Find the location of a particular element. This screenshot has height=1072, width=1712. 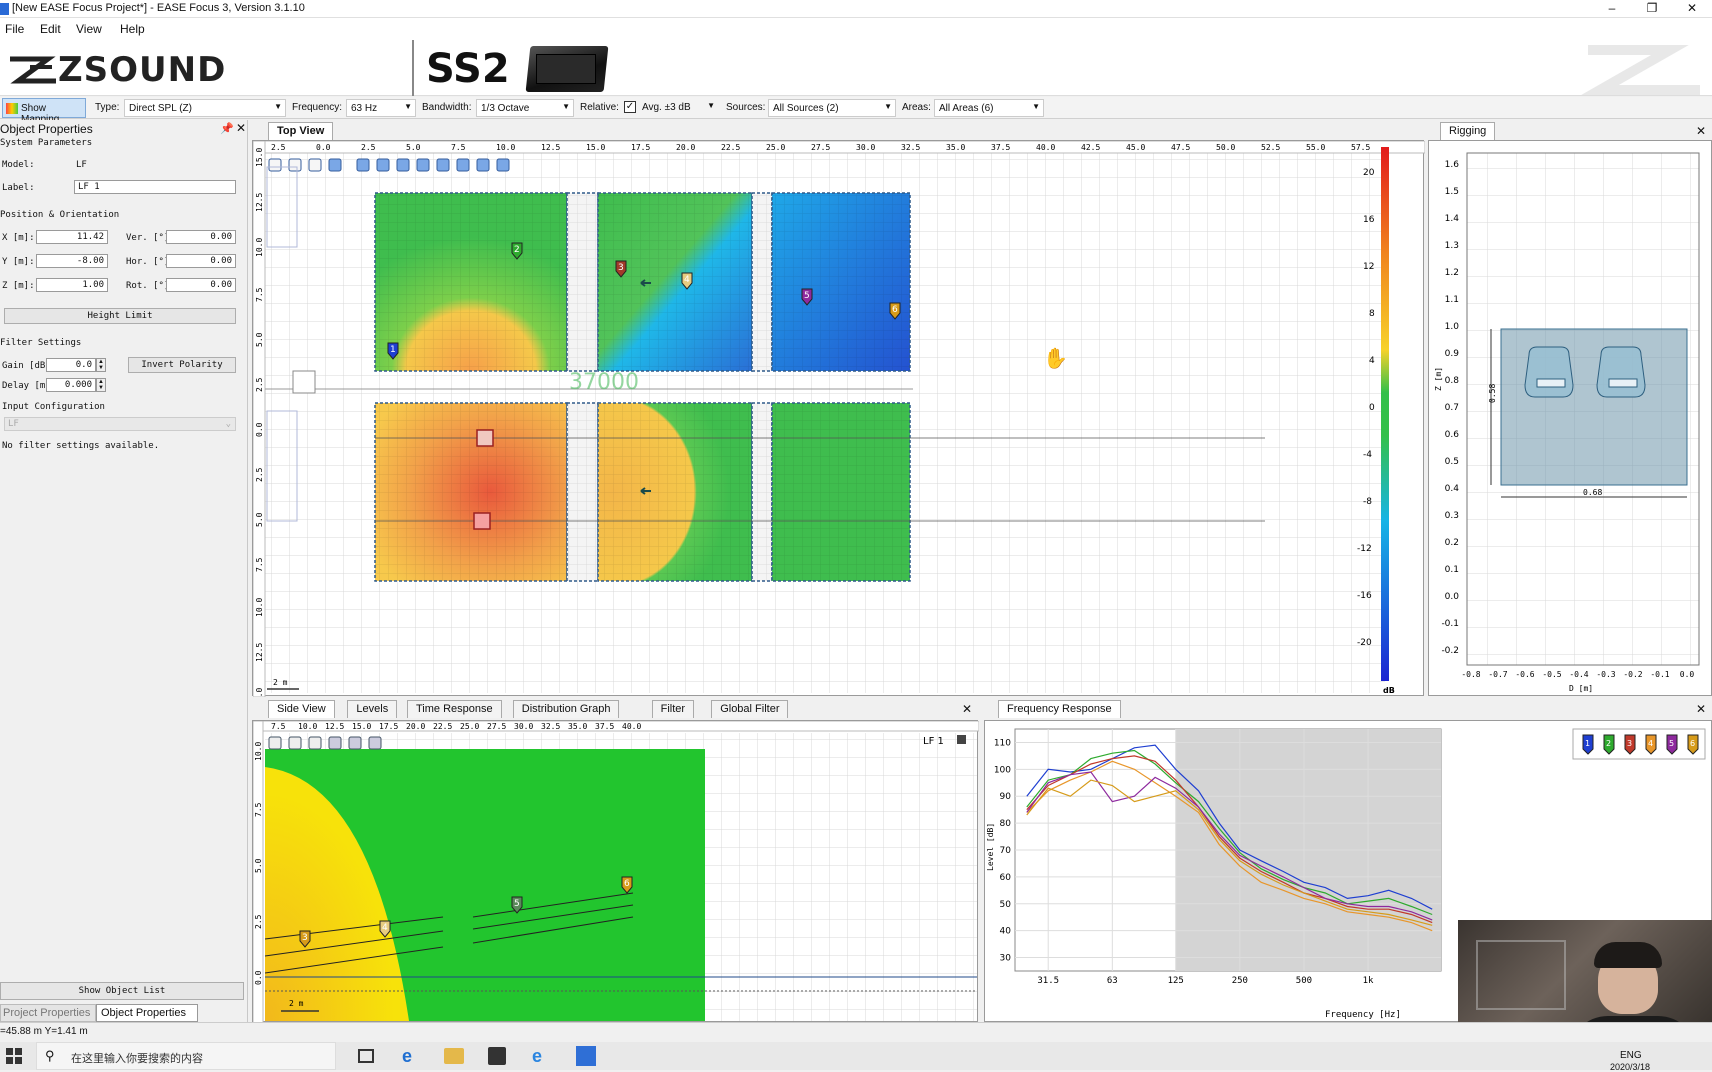

pin-icon: 📌 is located at coordinates (227, 128).